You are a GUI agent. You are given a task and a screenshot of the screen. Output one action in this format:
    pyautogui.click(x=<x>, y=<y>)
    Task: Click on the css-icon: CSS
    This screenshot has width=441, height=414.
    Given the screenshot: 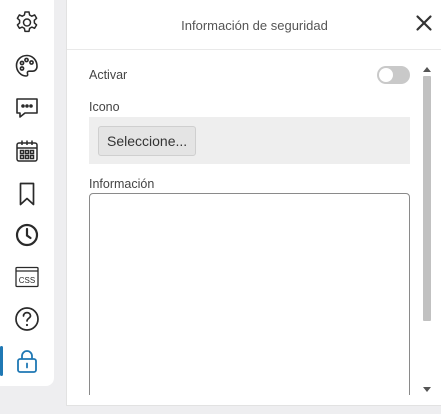 What is the action you would take?
    pyautogui.click(x=27, y=277)
    